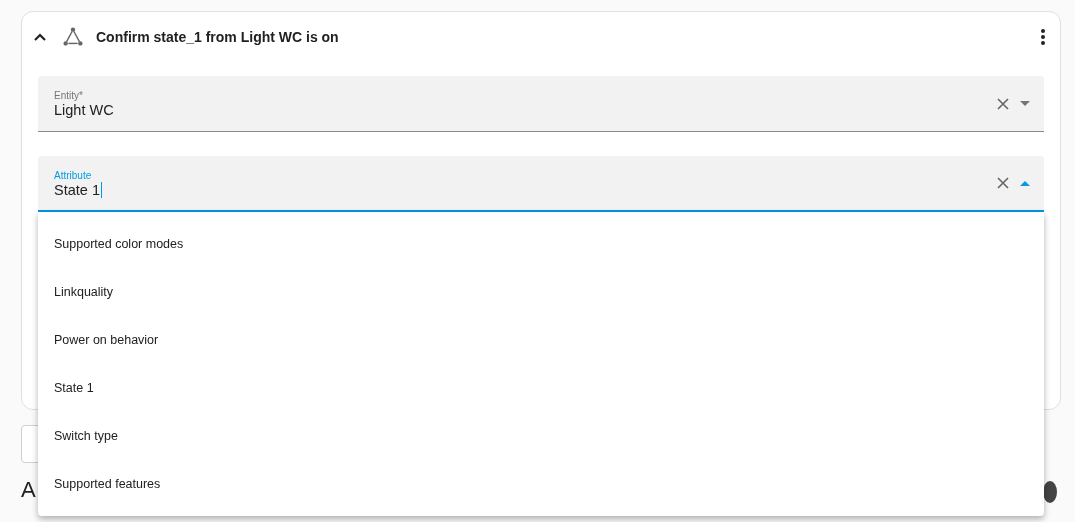  Describe the element at coordinates (541, 340) in the screenshot. I see `menu-item: Power on behavior` at that location.